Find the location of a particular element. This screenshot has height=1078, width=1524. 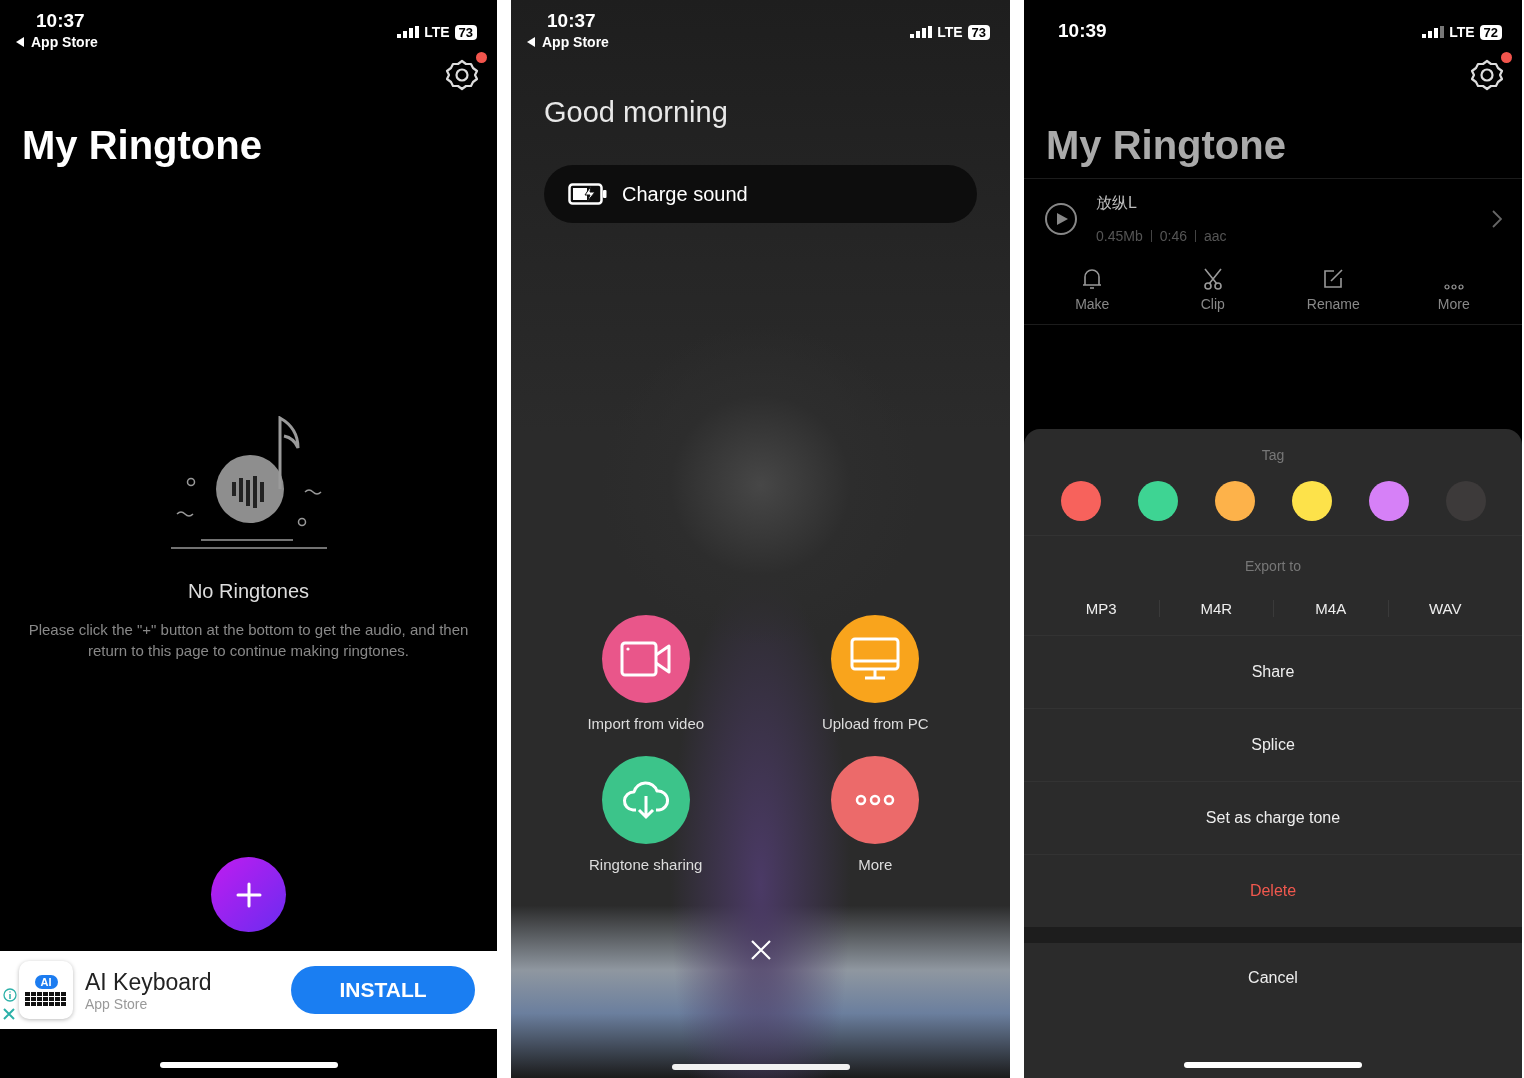

sheet-action: Delete is located at coordinates (1273, 891).